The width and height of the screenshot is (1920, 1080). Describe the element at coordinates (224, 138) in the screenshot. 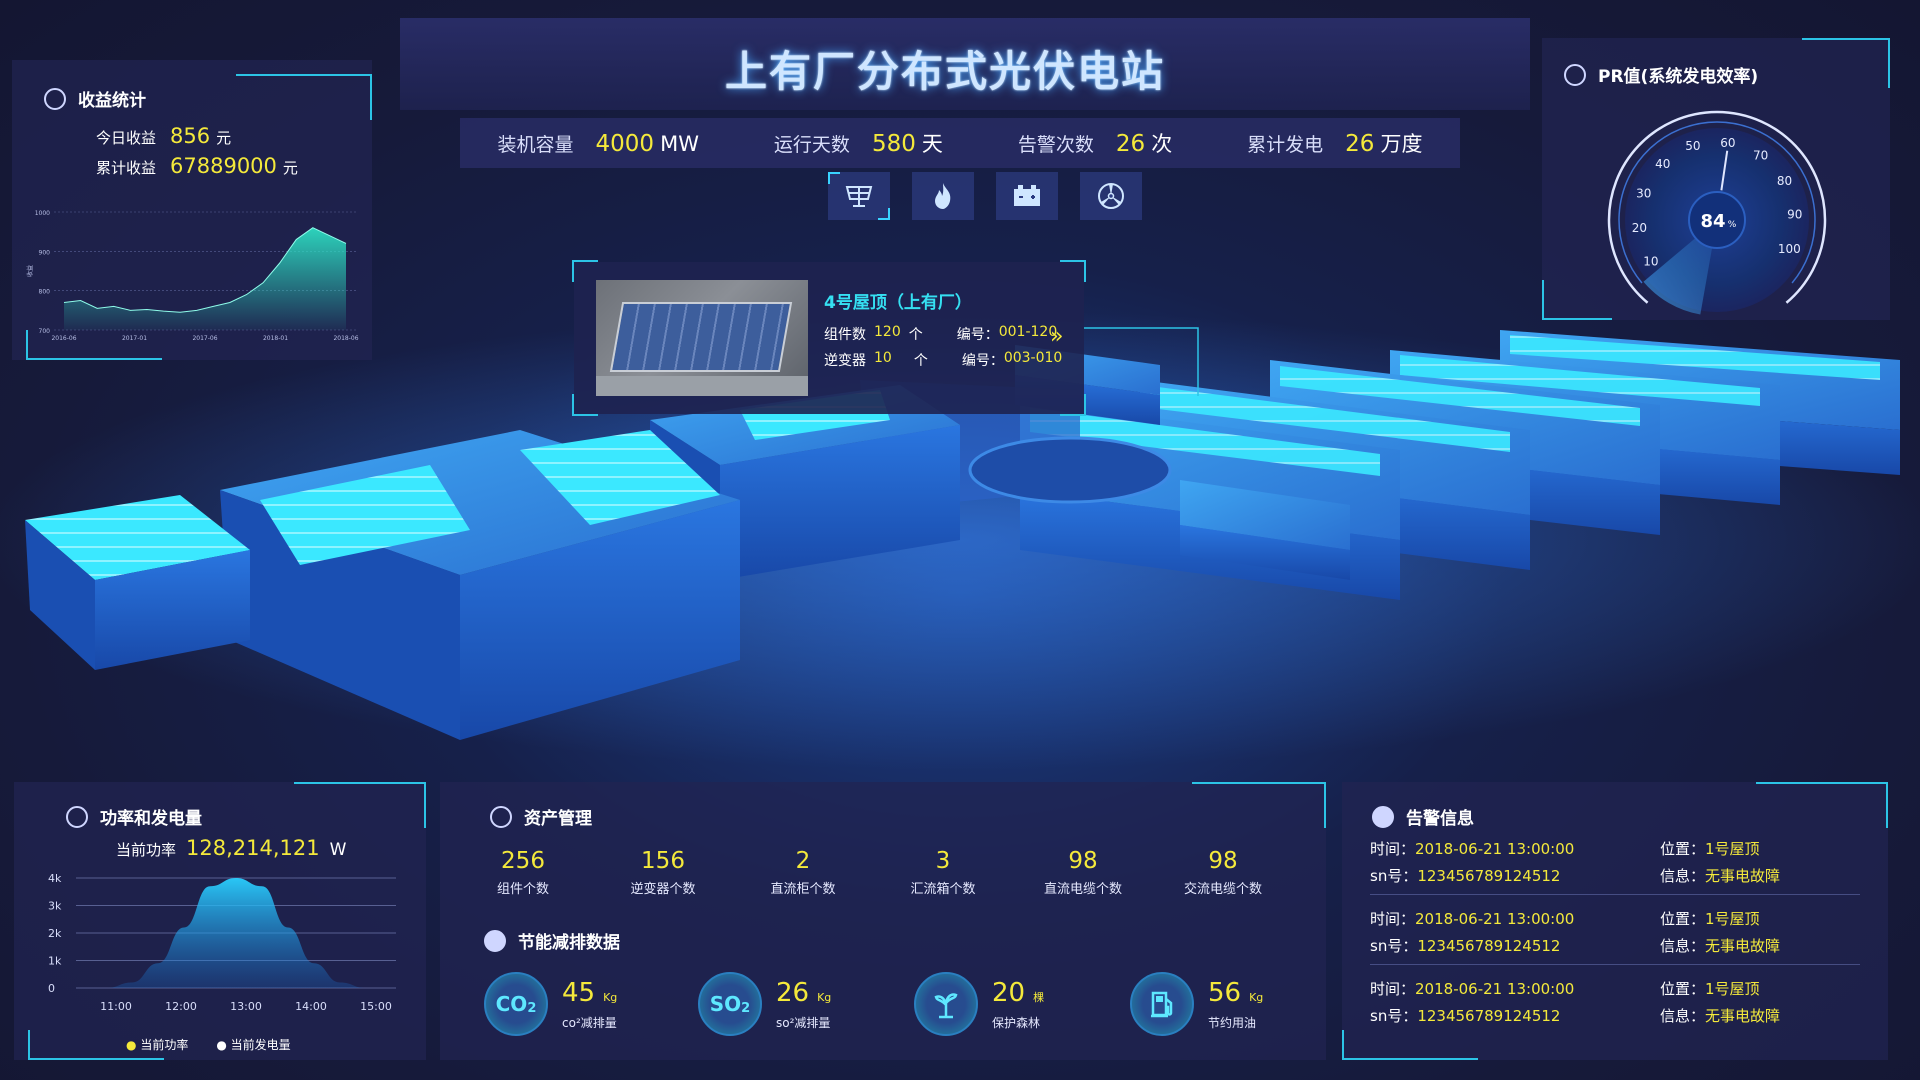

I see `income-today-unit: 元` at that location.